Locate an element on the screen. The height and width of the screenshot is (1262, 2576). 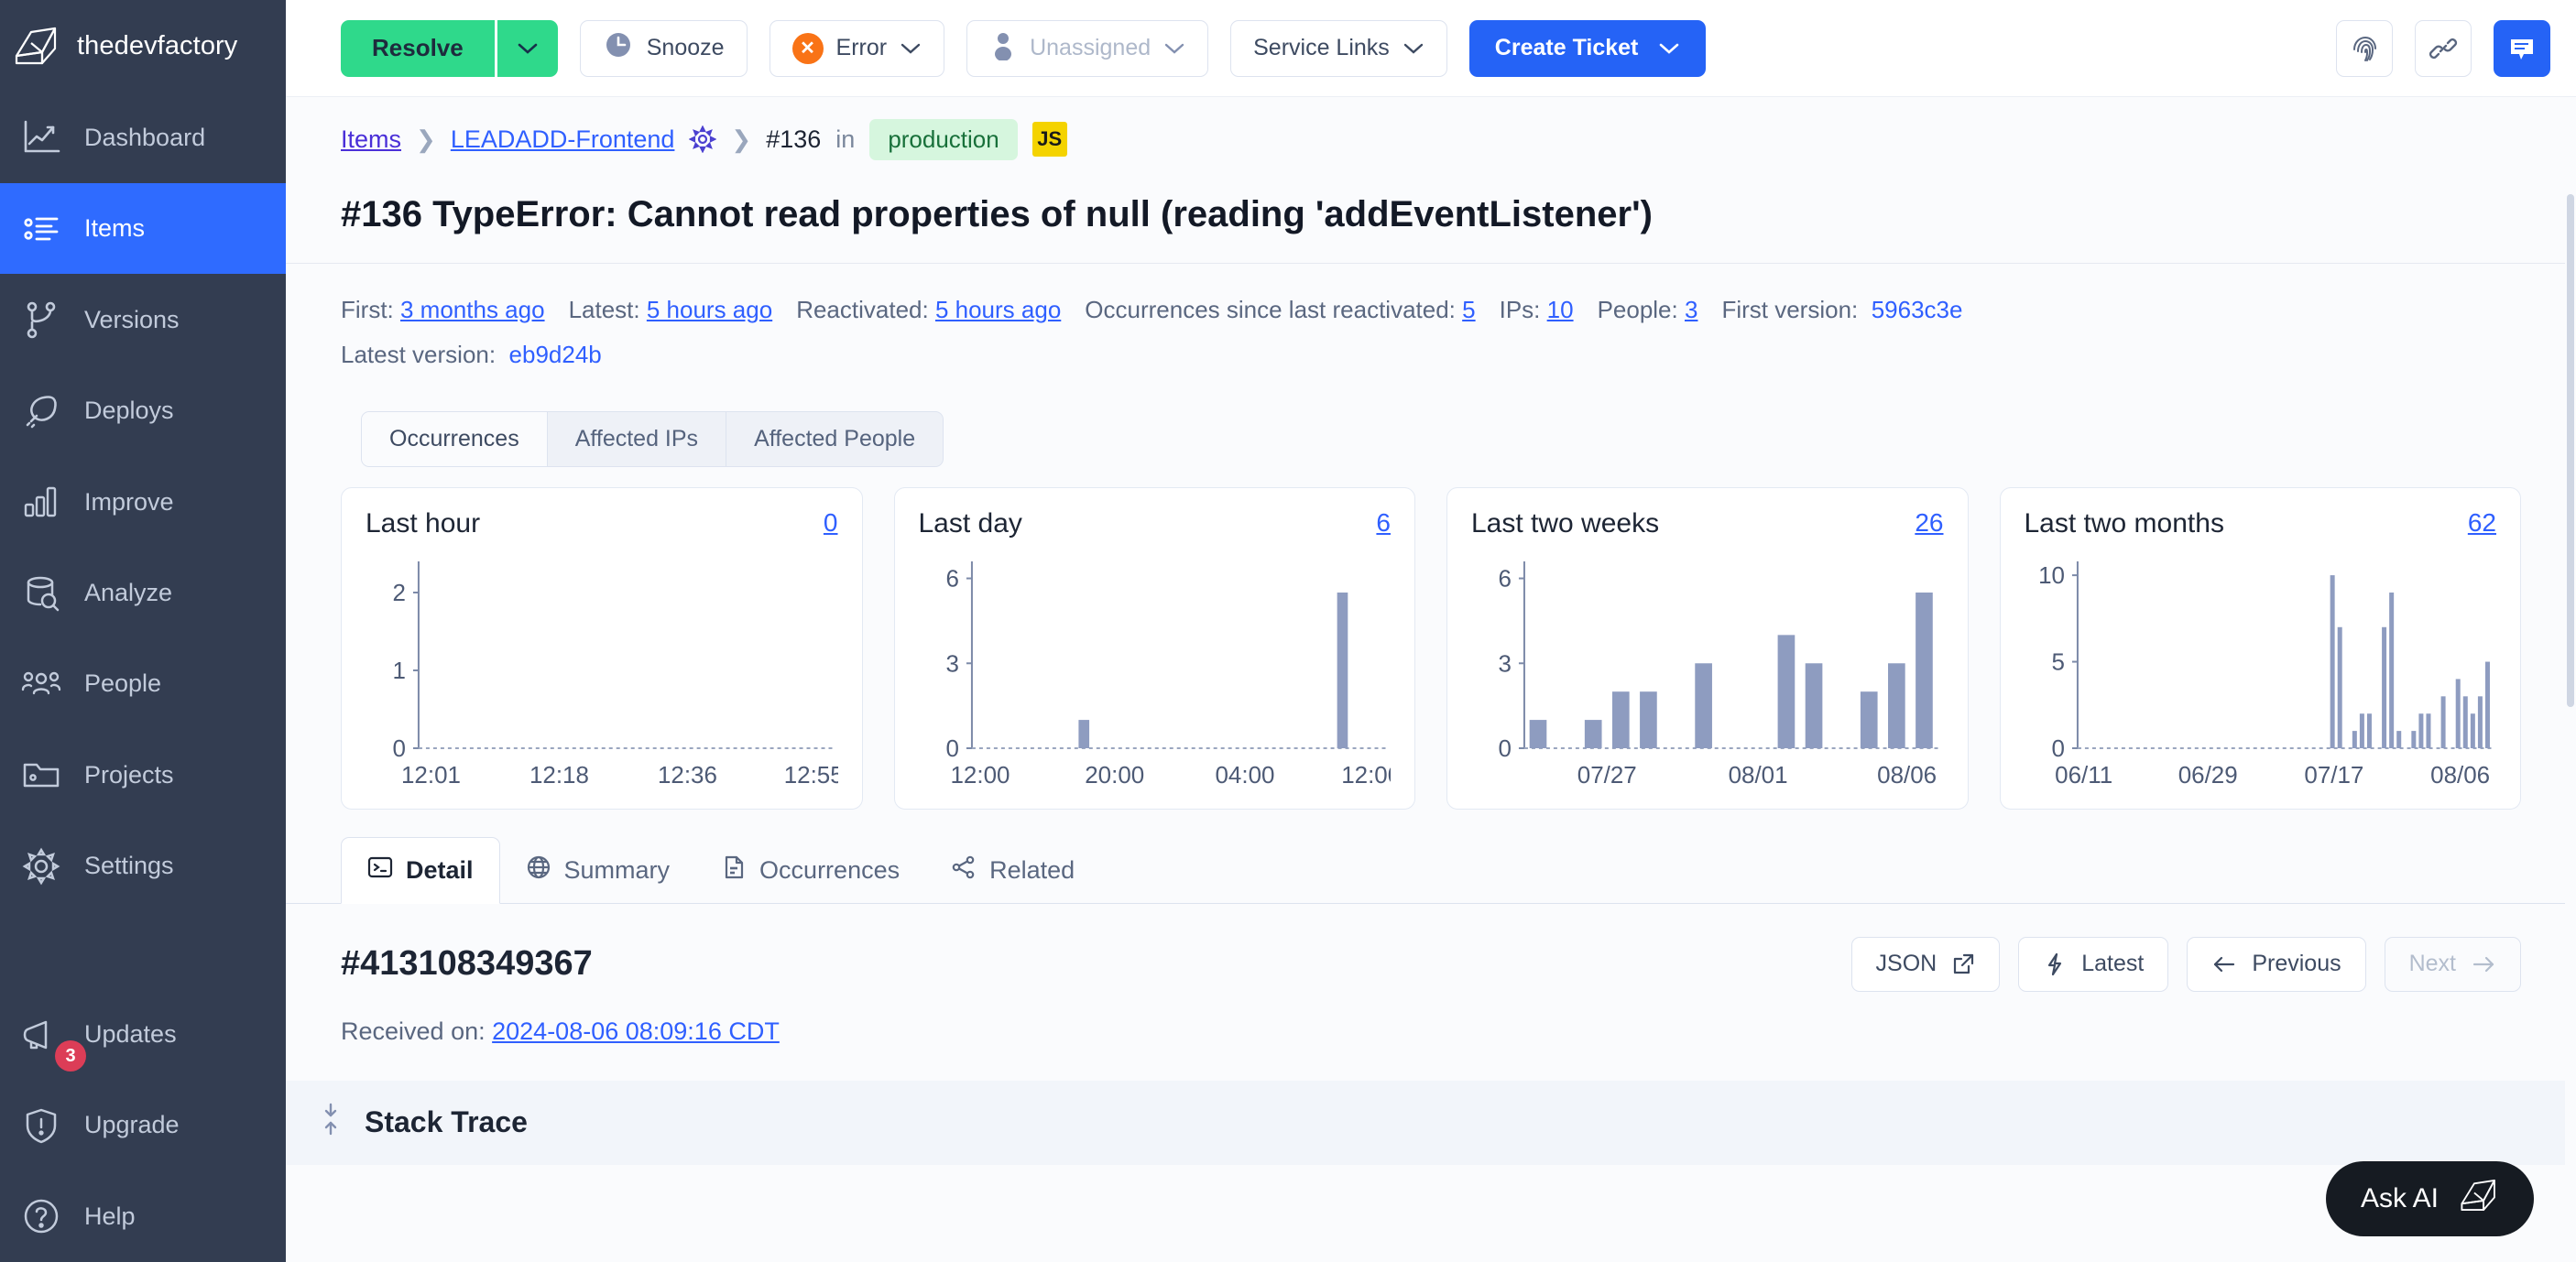
svg-text: 0 is located at coordinates (1506, 748).